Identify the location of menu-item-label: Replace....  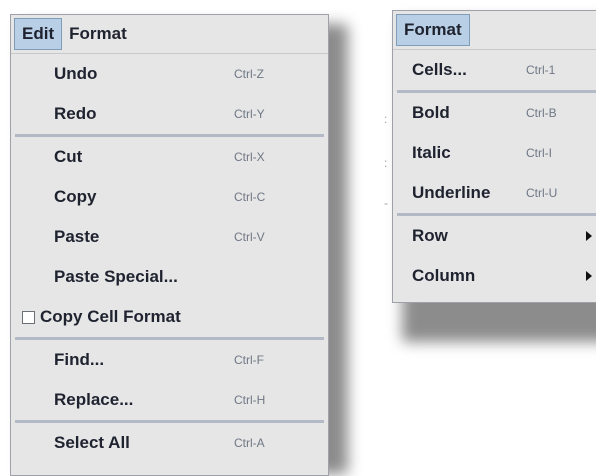
(94, 399).